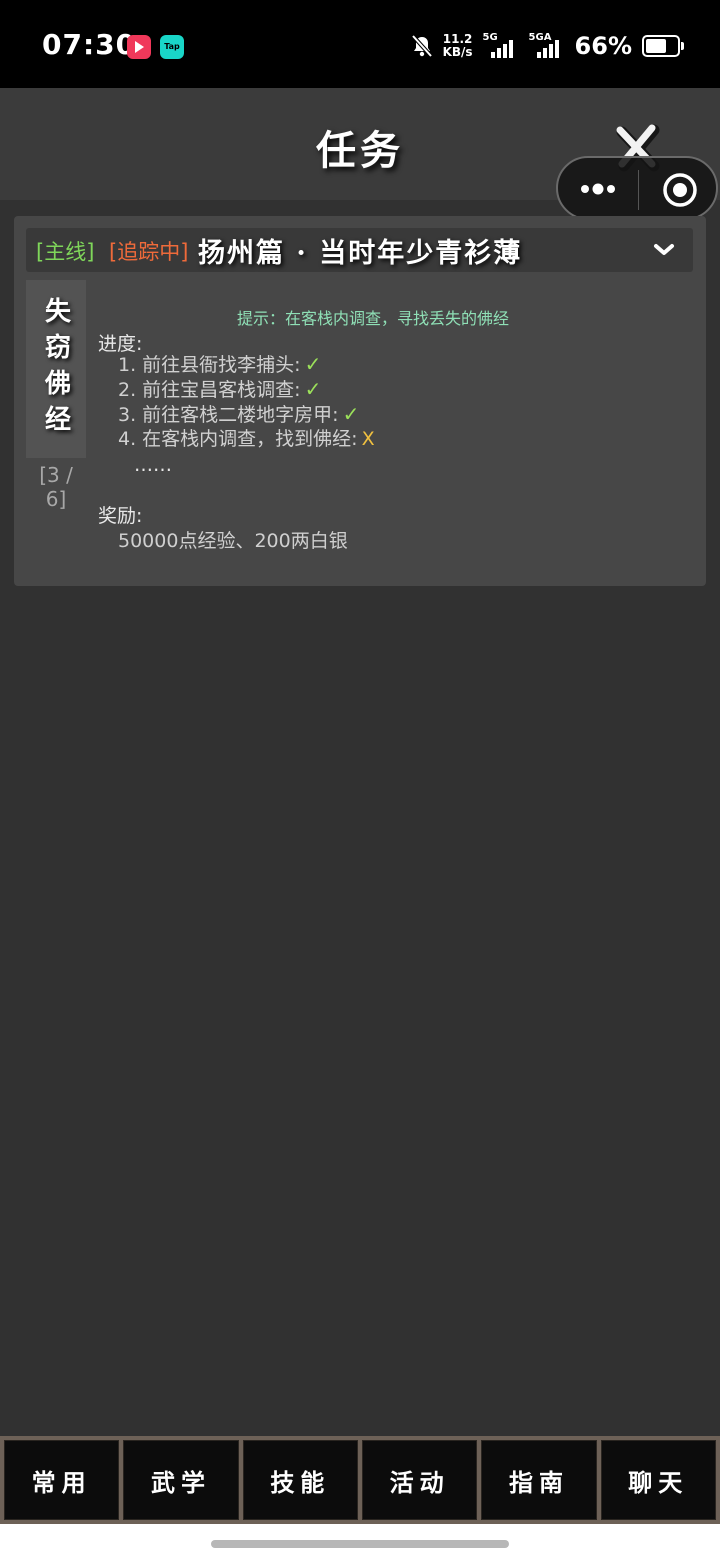 The image size is (720, 1563). Describe the element at coordinates (89, 44) in the screenshot. I see `status-time: 07:30` at that location.